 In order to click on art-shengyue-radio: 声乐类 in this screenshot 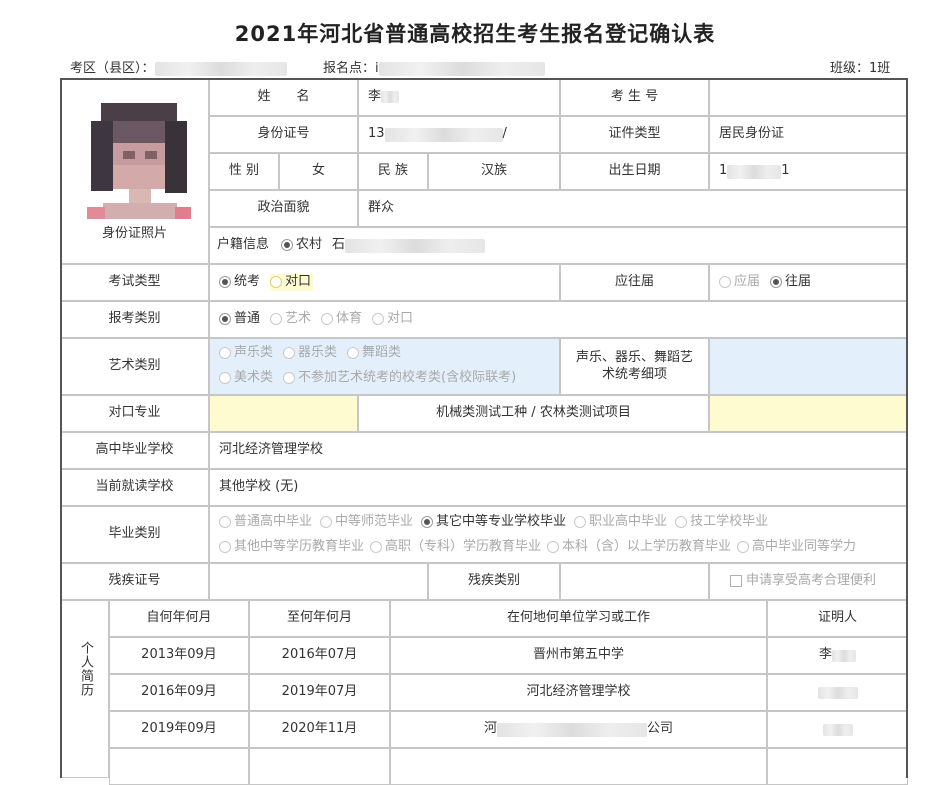, I will do `click(246, 353)`.